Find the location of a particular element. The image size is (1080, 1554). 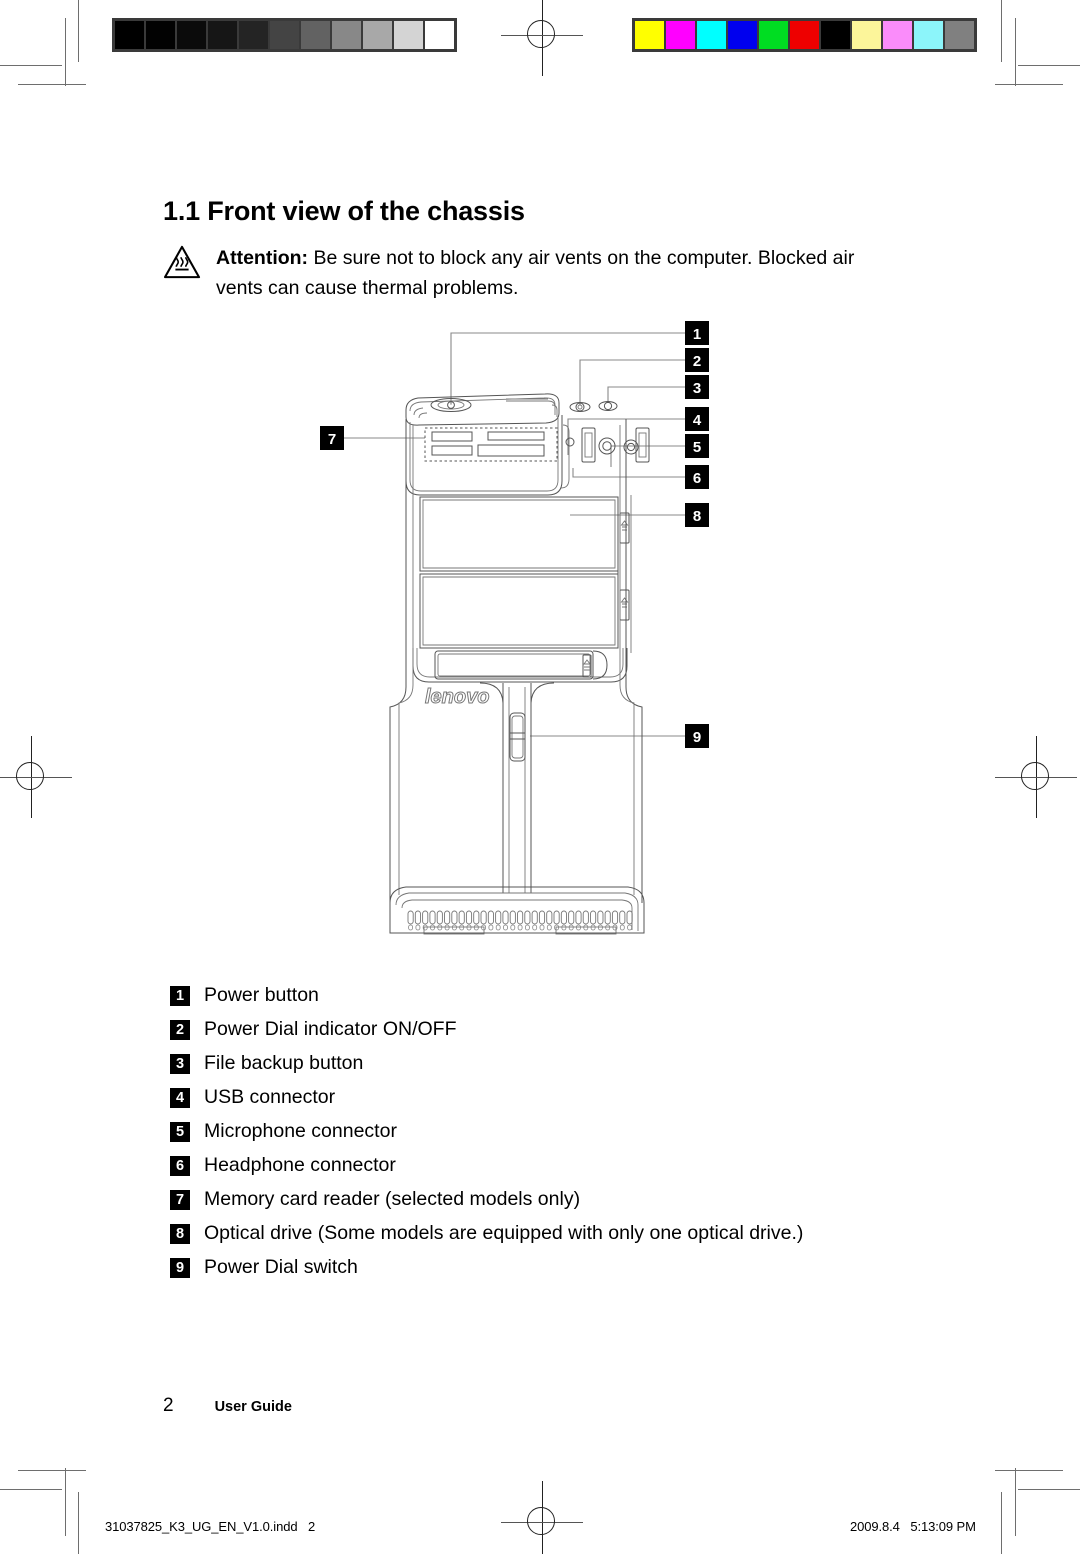

guide-title: User Guide is located at coordinates (253, 1407).